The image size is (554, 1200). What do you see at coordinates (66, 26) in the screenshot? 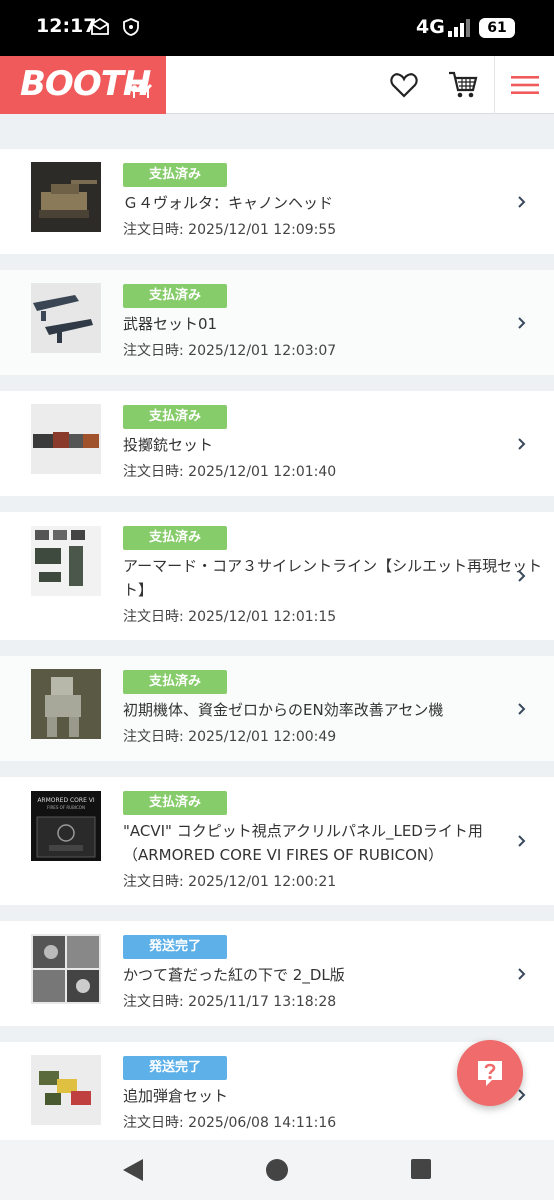
I see `status-time: 12:17` at bounding box center [66, 26].